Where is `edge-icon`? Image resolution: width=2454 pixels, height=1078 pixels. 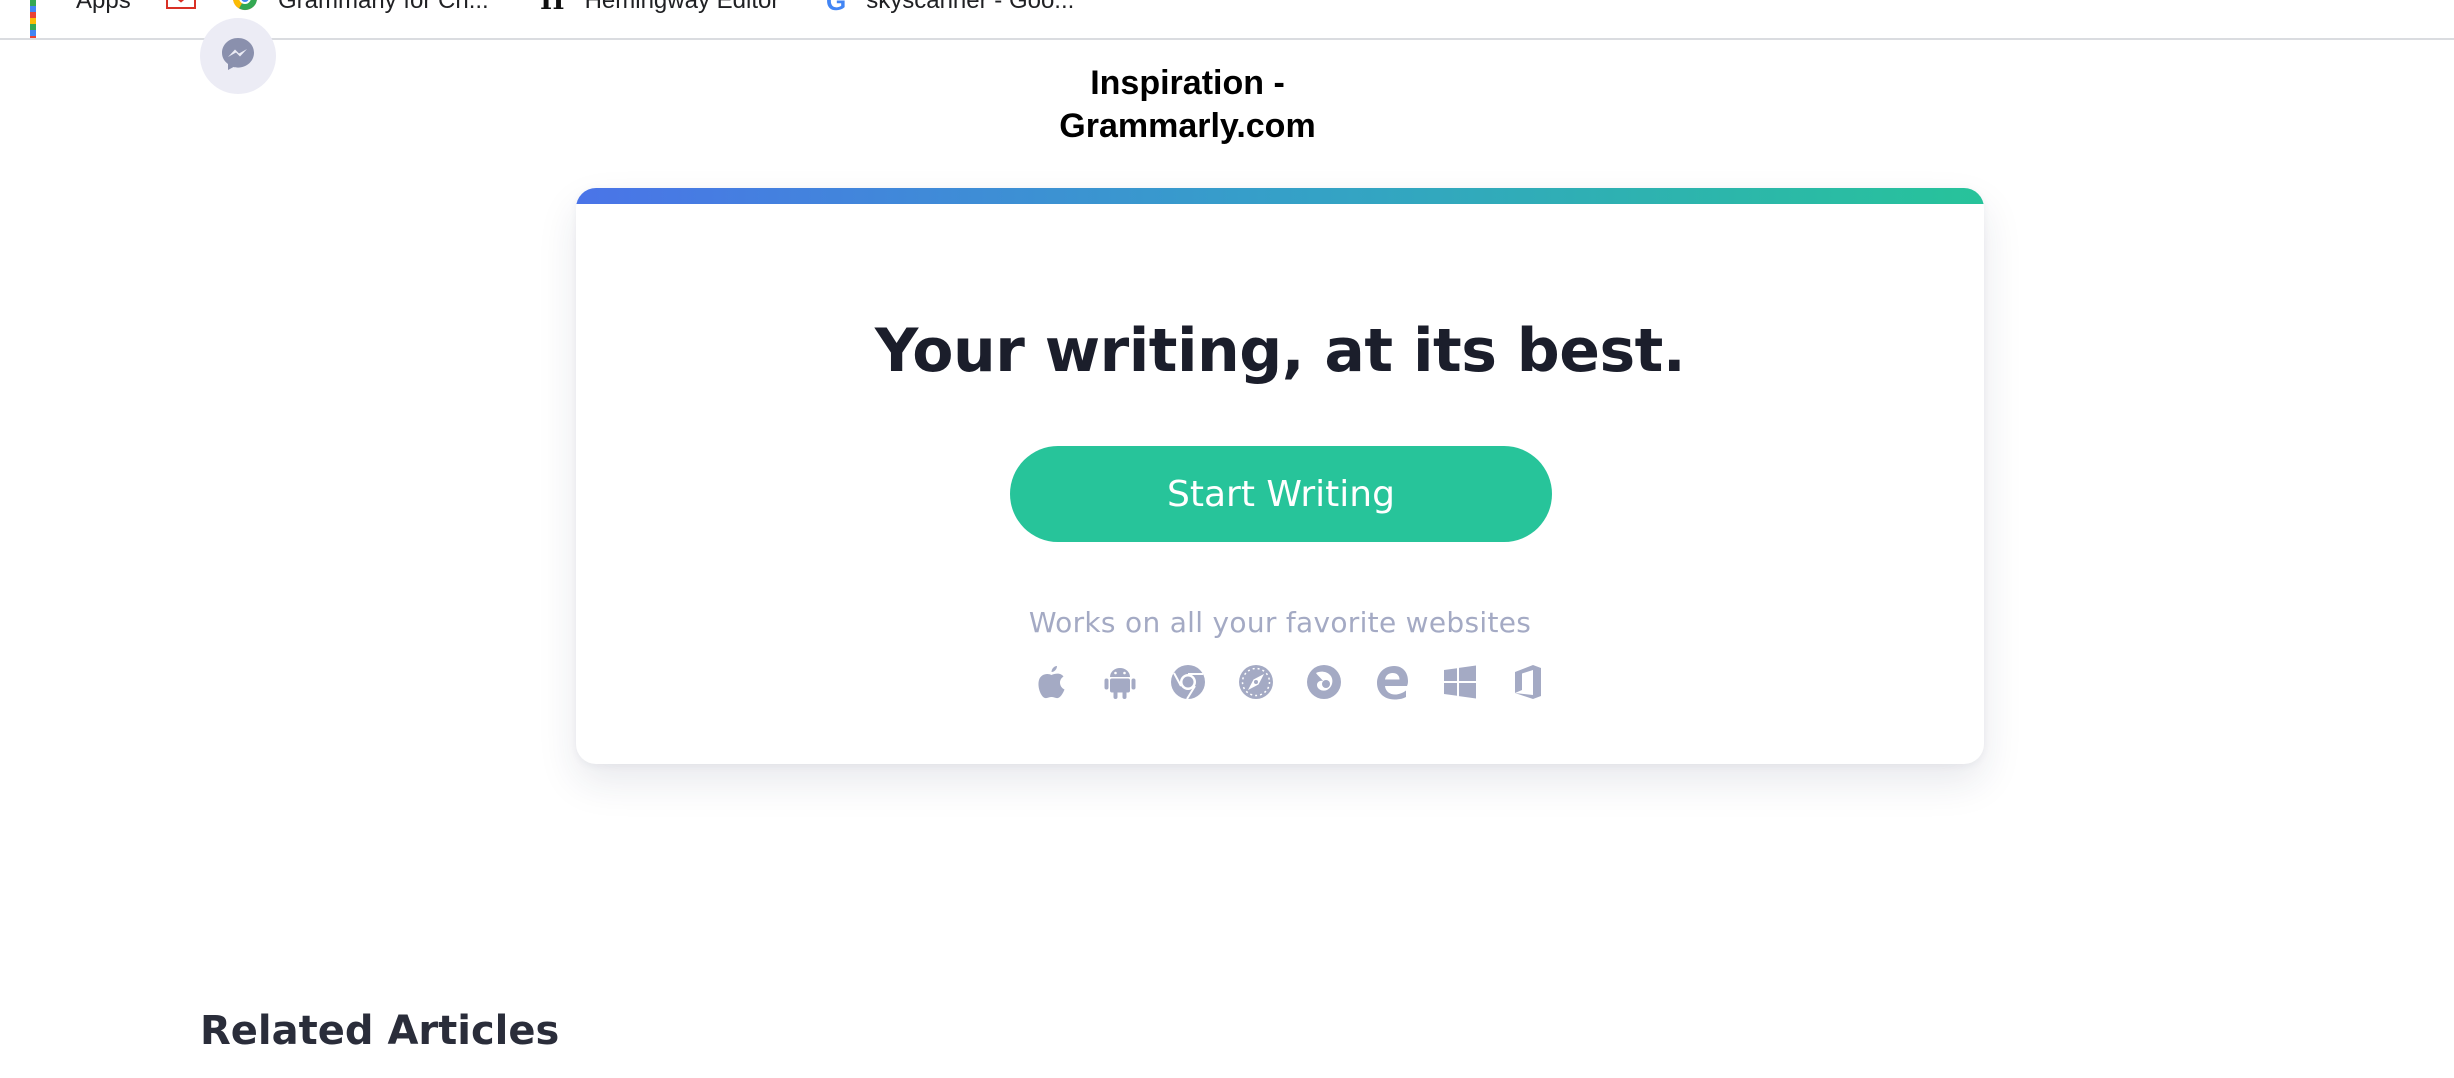
edge-icon is located at coordinates (1392, 682).